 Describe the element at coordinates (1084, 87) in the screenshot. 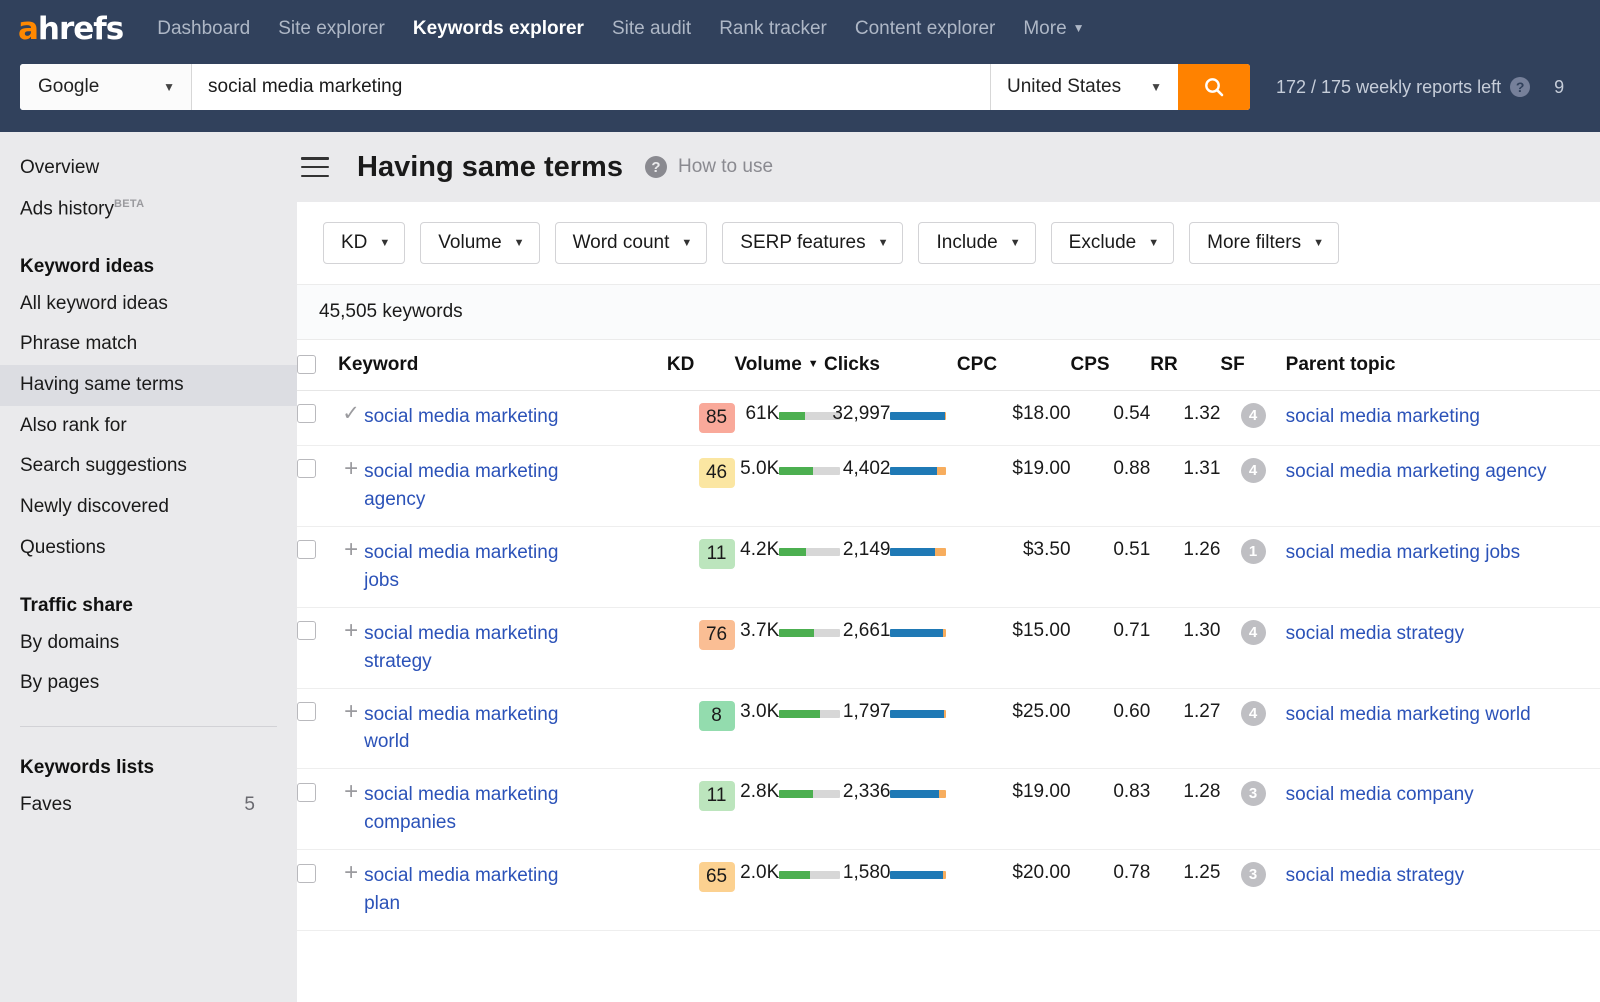

I see `country-select: United States ▼` at that location.